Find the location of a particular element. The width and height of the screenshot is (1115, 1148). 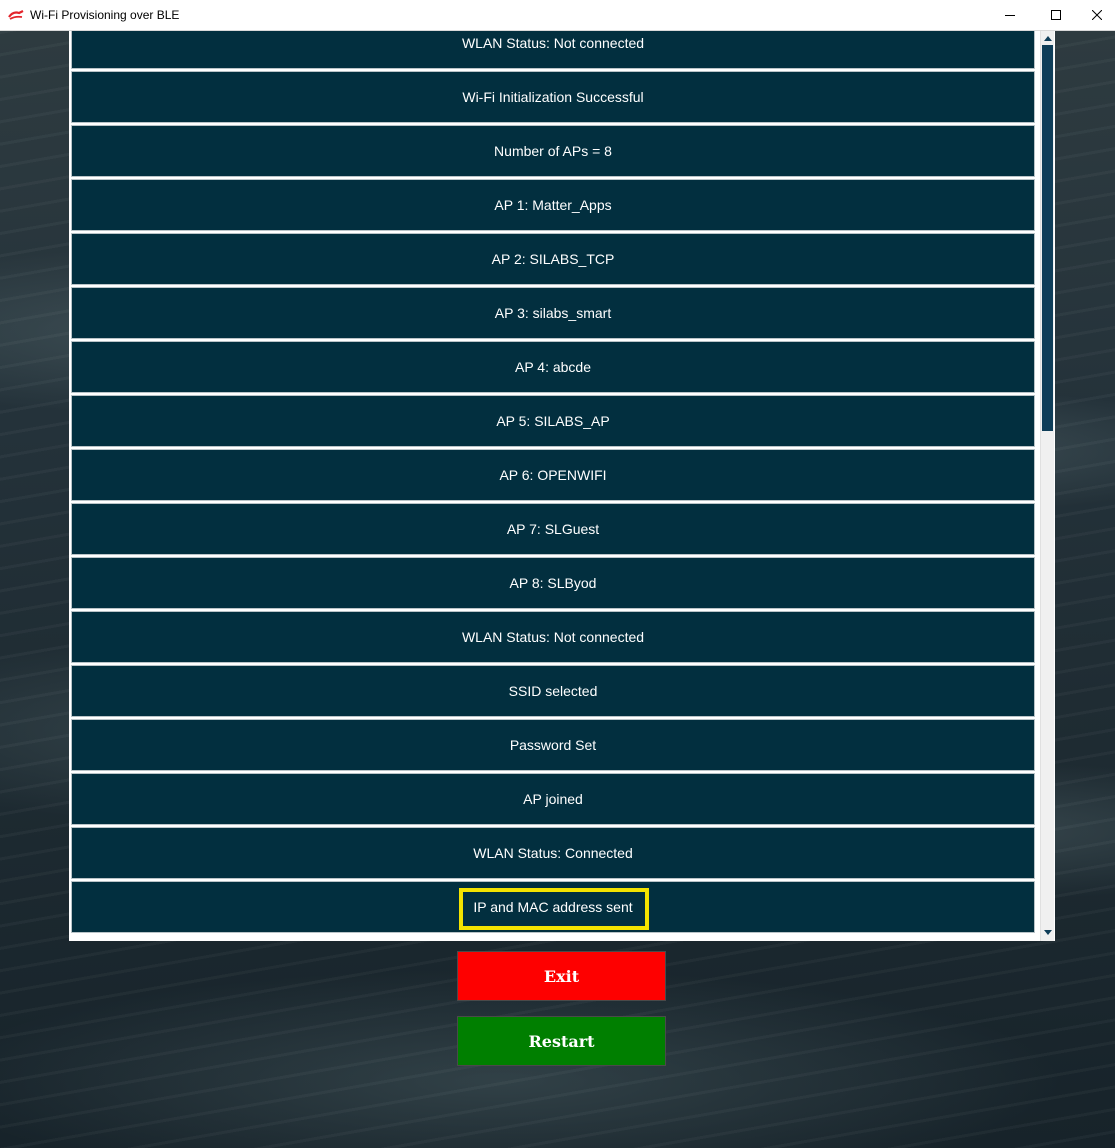

log-row: Password Set is located at coordinates (553, 745).